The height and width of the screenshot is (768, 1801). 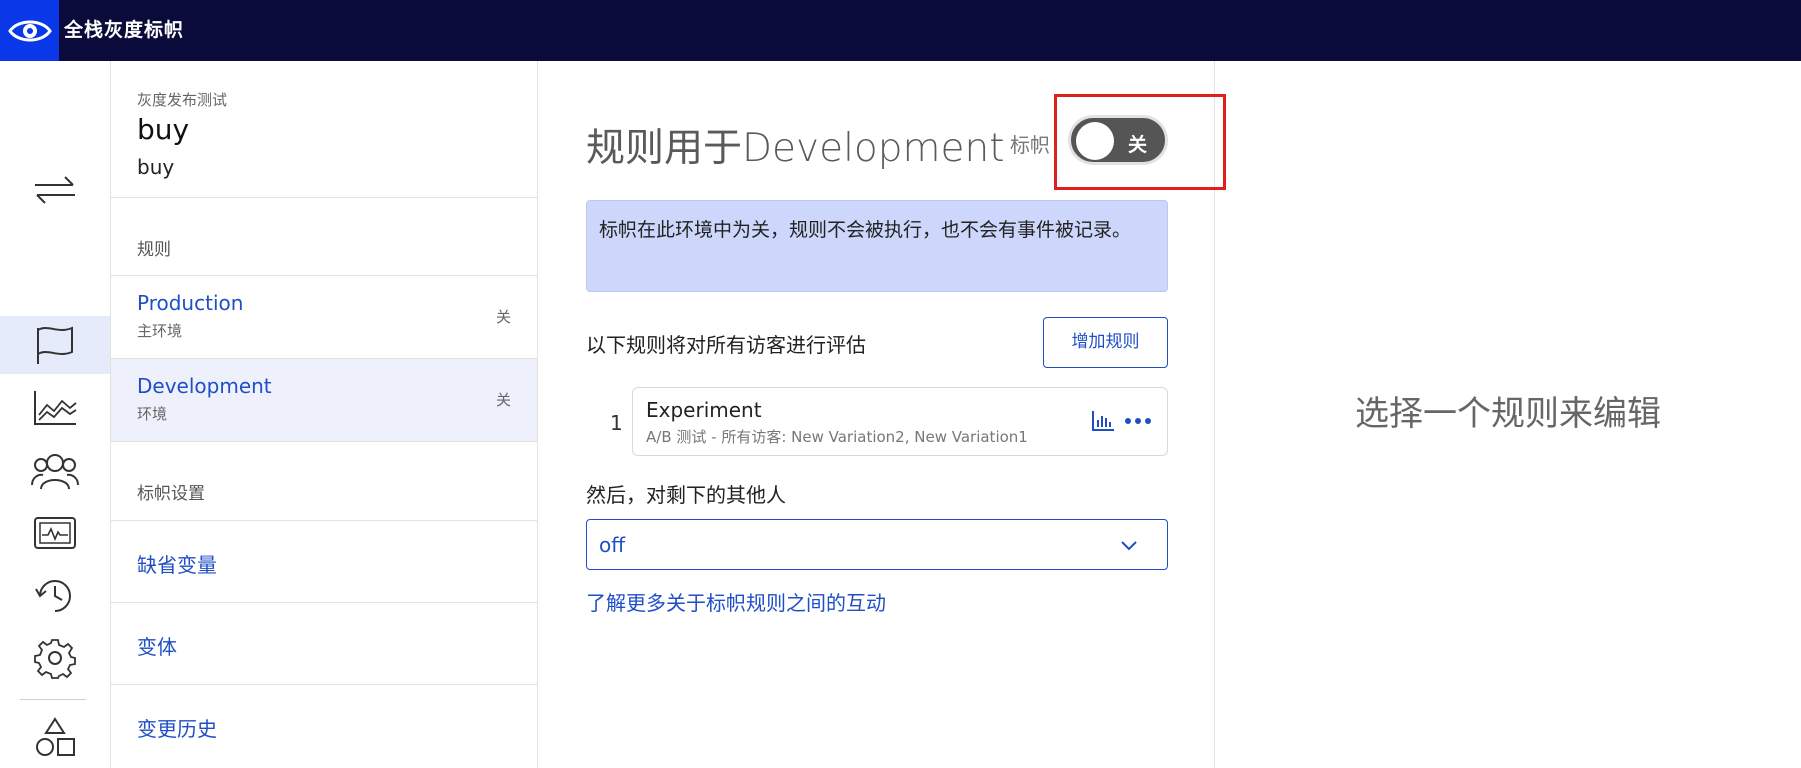 I want to click on rail-settings-button, so click(x=55, y=658).